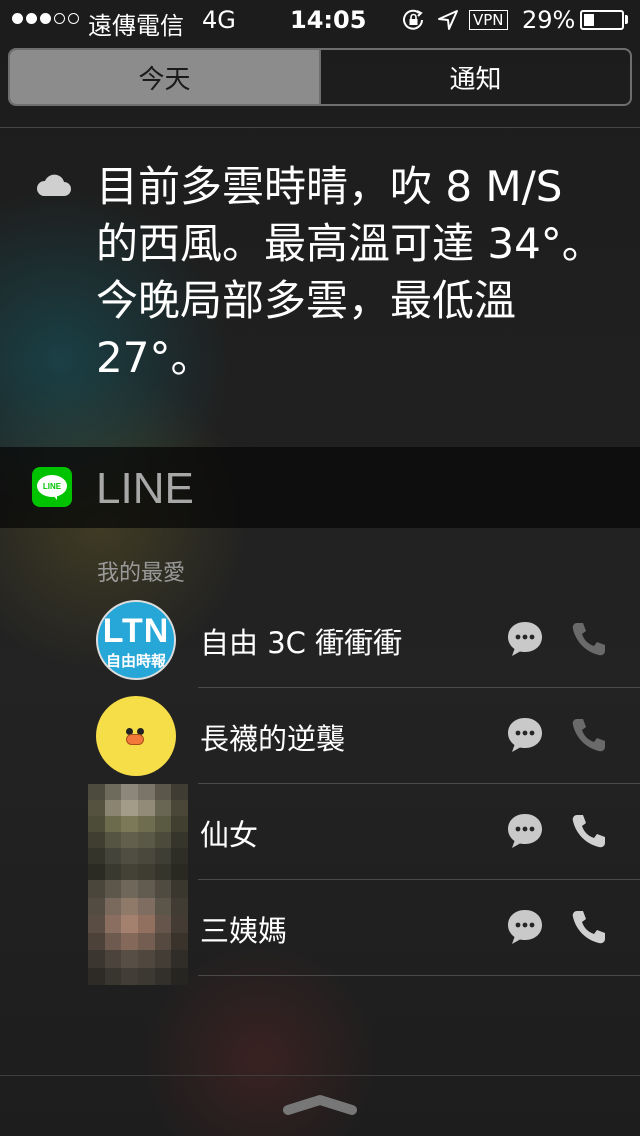 Image resolution: width=640 pixels, height=1136 pixels. What do you see at coordinates (474, 77) in the screenshot?
I see `tab-notifications: 通知` at bounding box center [474, 77].